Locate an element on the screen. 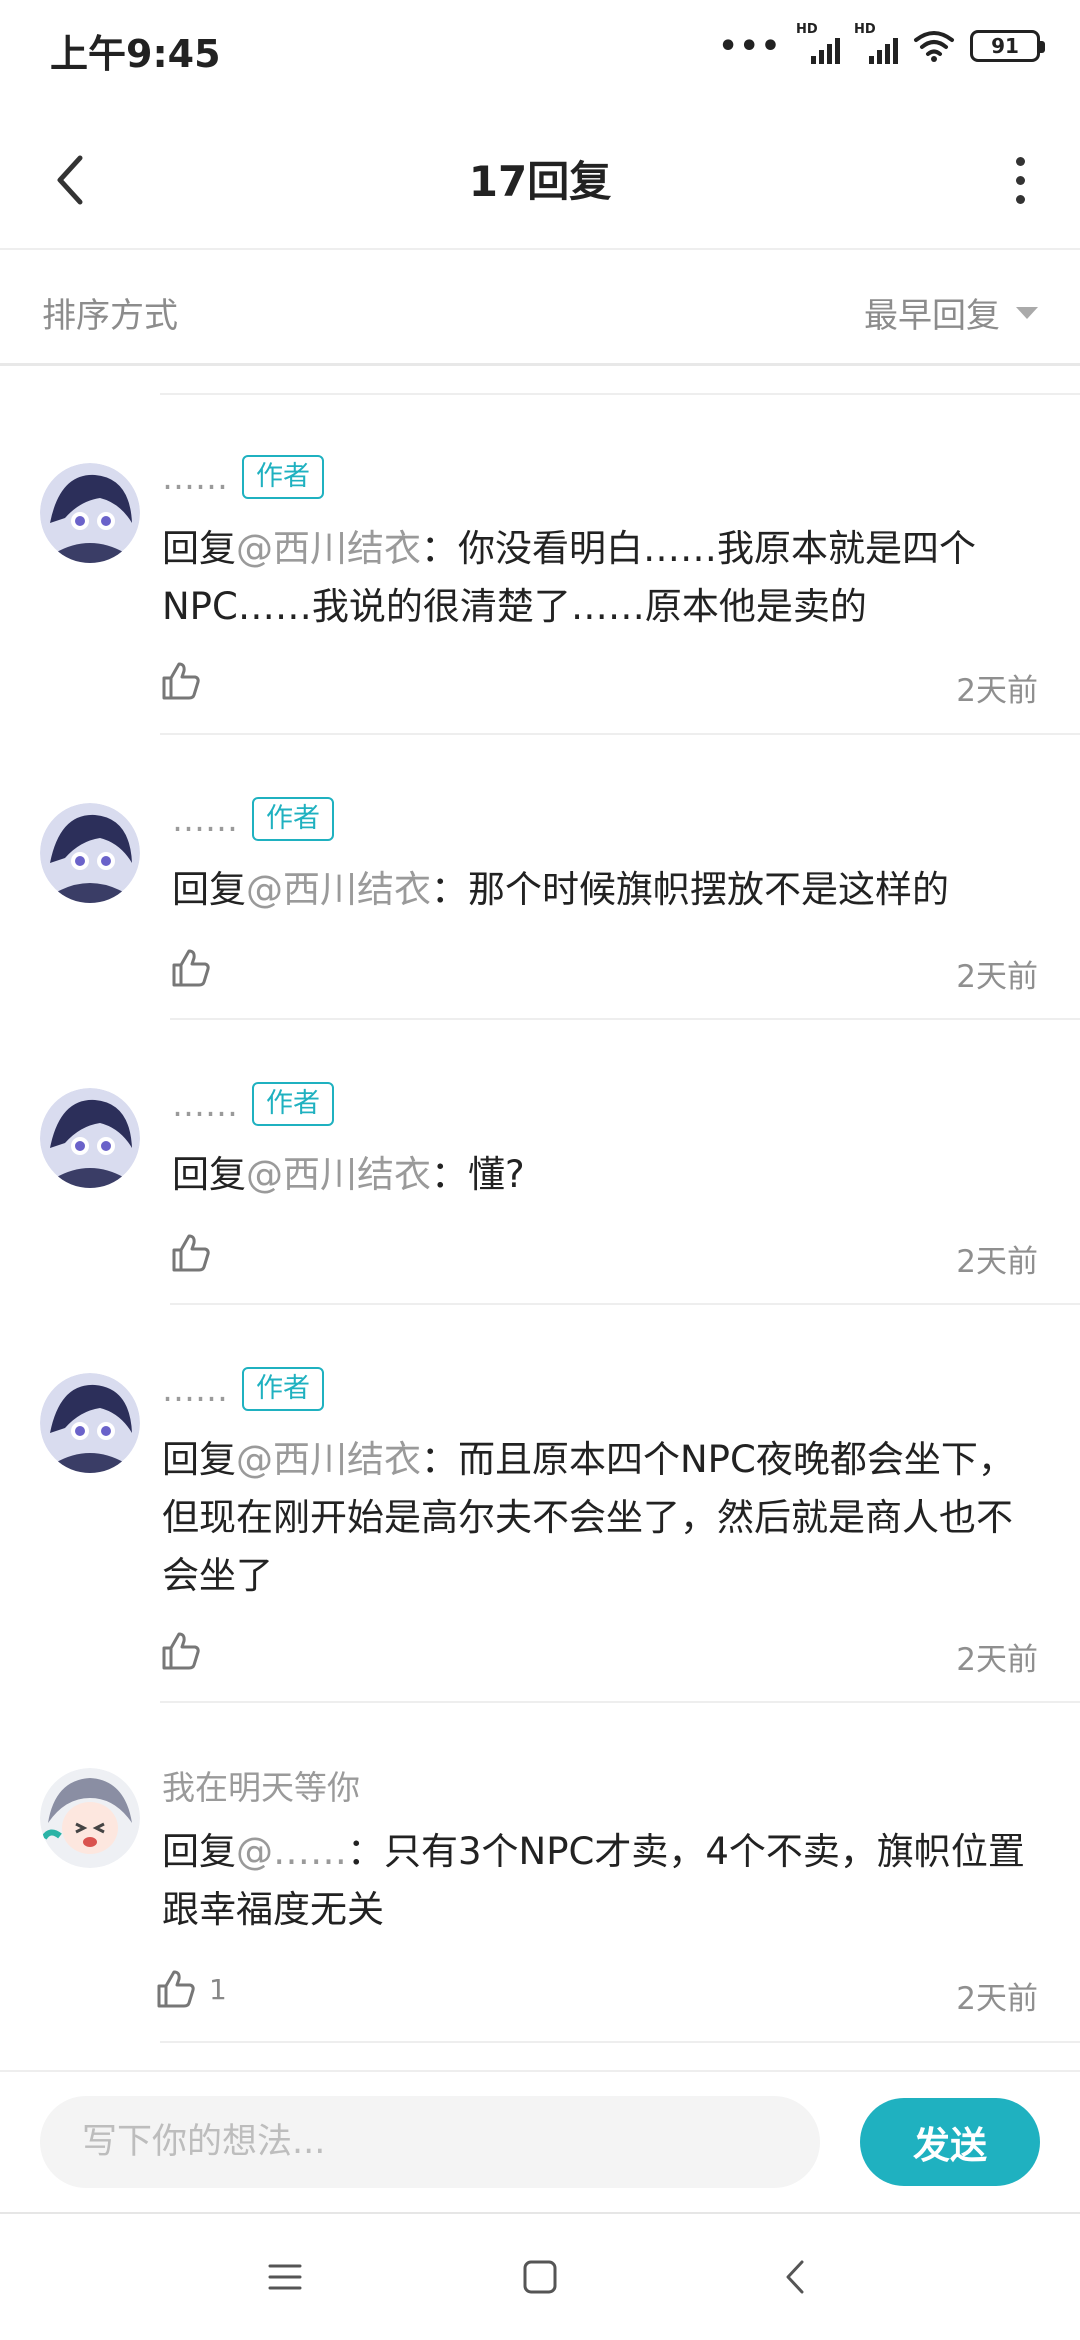 The height and width of the screenshot is (2340, 1080). divider is located at coordinates (620, 2042).